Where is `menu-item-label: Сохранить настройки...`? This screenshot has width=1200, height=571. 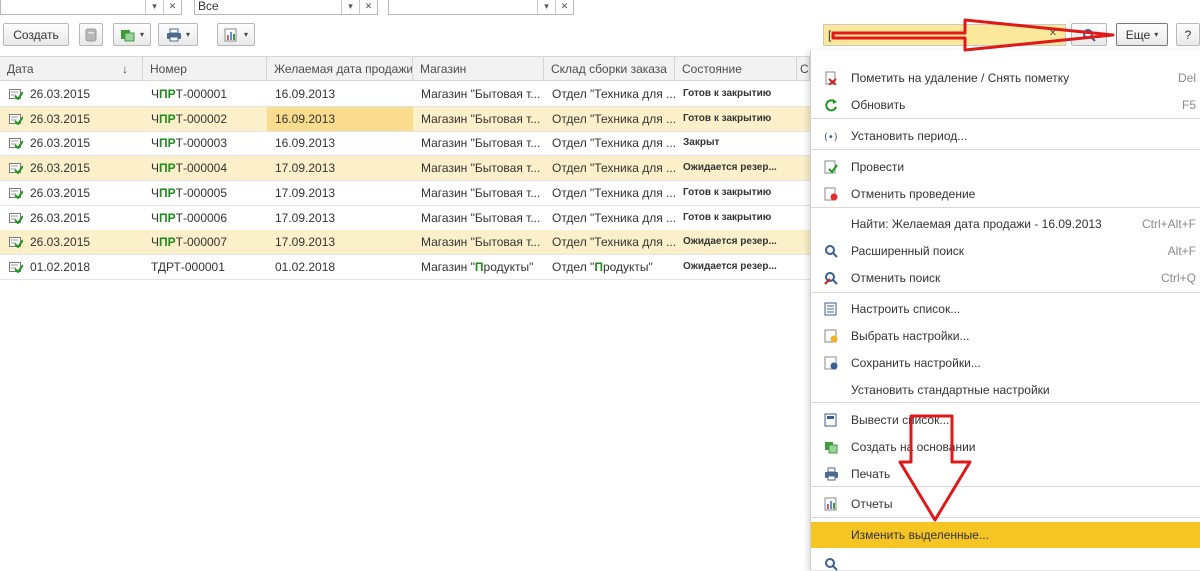 menu-item-label: Сохранить настройки... is located at coordinates (916, 363).